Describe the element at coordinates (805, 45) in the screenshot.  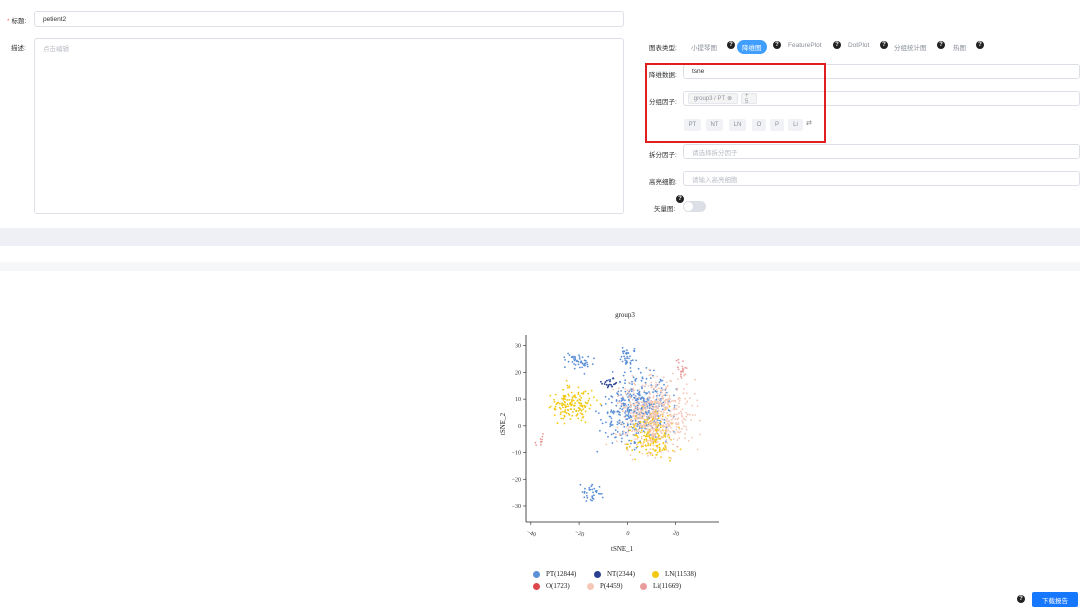
I see `chart-type-featureplot: FeaturePlot` at that location.